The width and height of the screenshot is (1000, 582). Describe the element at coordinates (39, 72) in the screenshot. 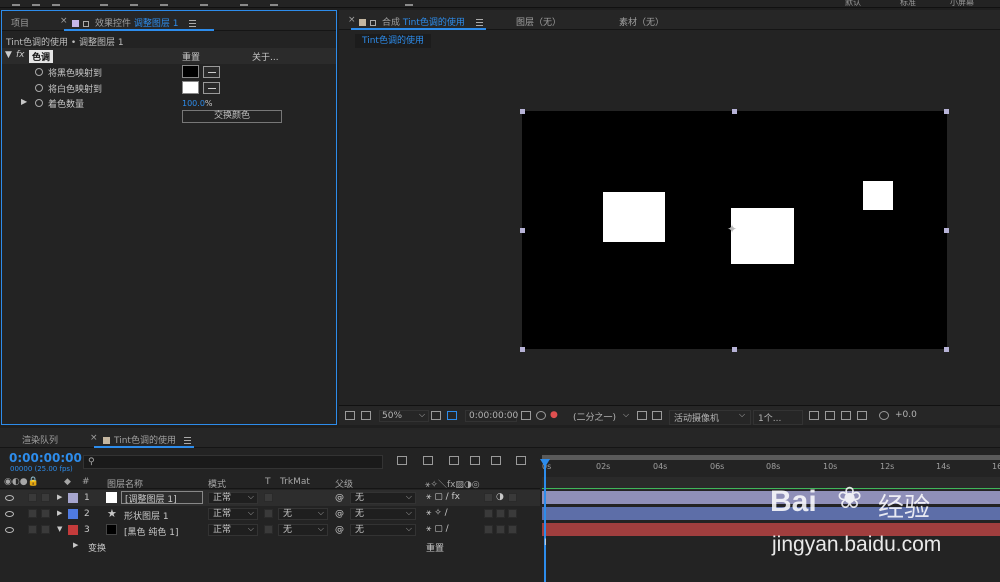

I see `stopwatch-icon` at that location.